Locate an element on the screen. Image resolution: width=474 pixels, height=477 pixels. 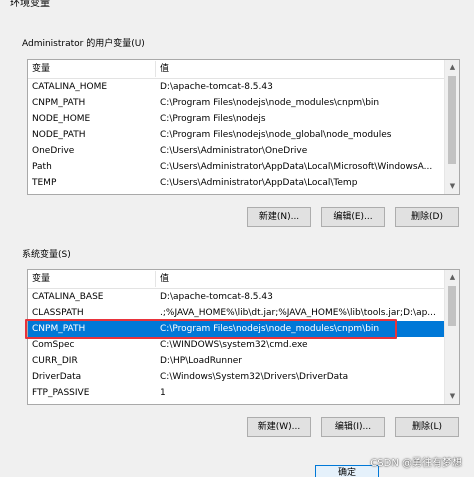
variable-name: ComSpec is located at coordinates (53, 345).